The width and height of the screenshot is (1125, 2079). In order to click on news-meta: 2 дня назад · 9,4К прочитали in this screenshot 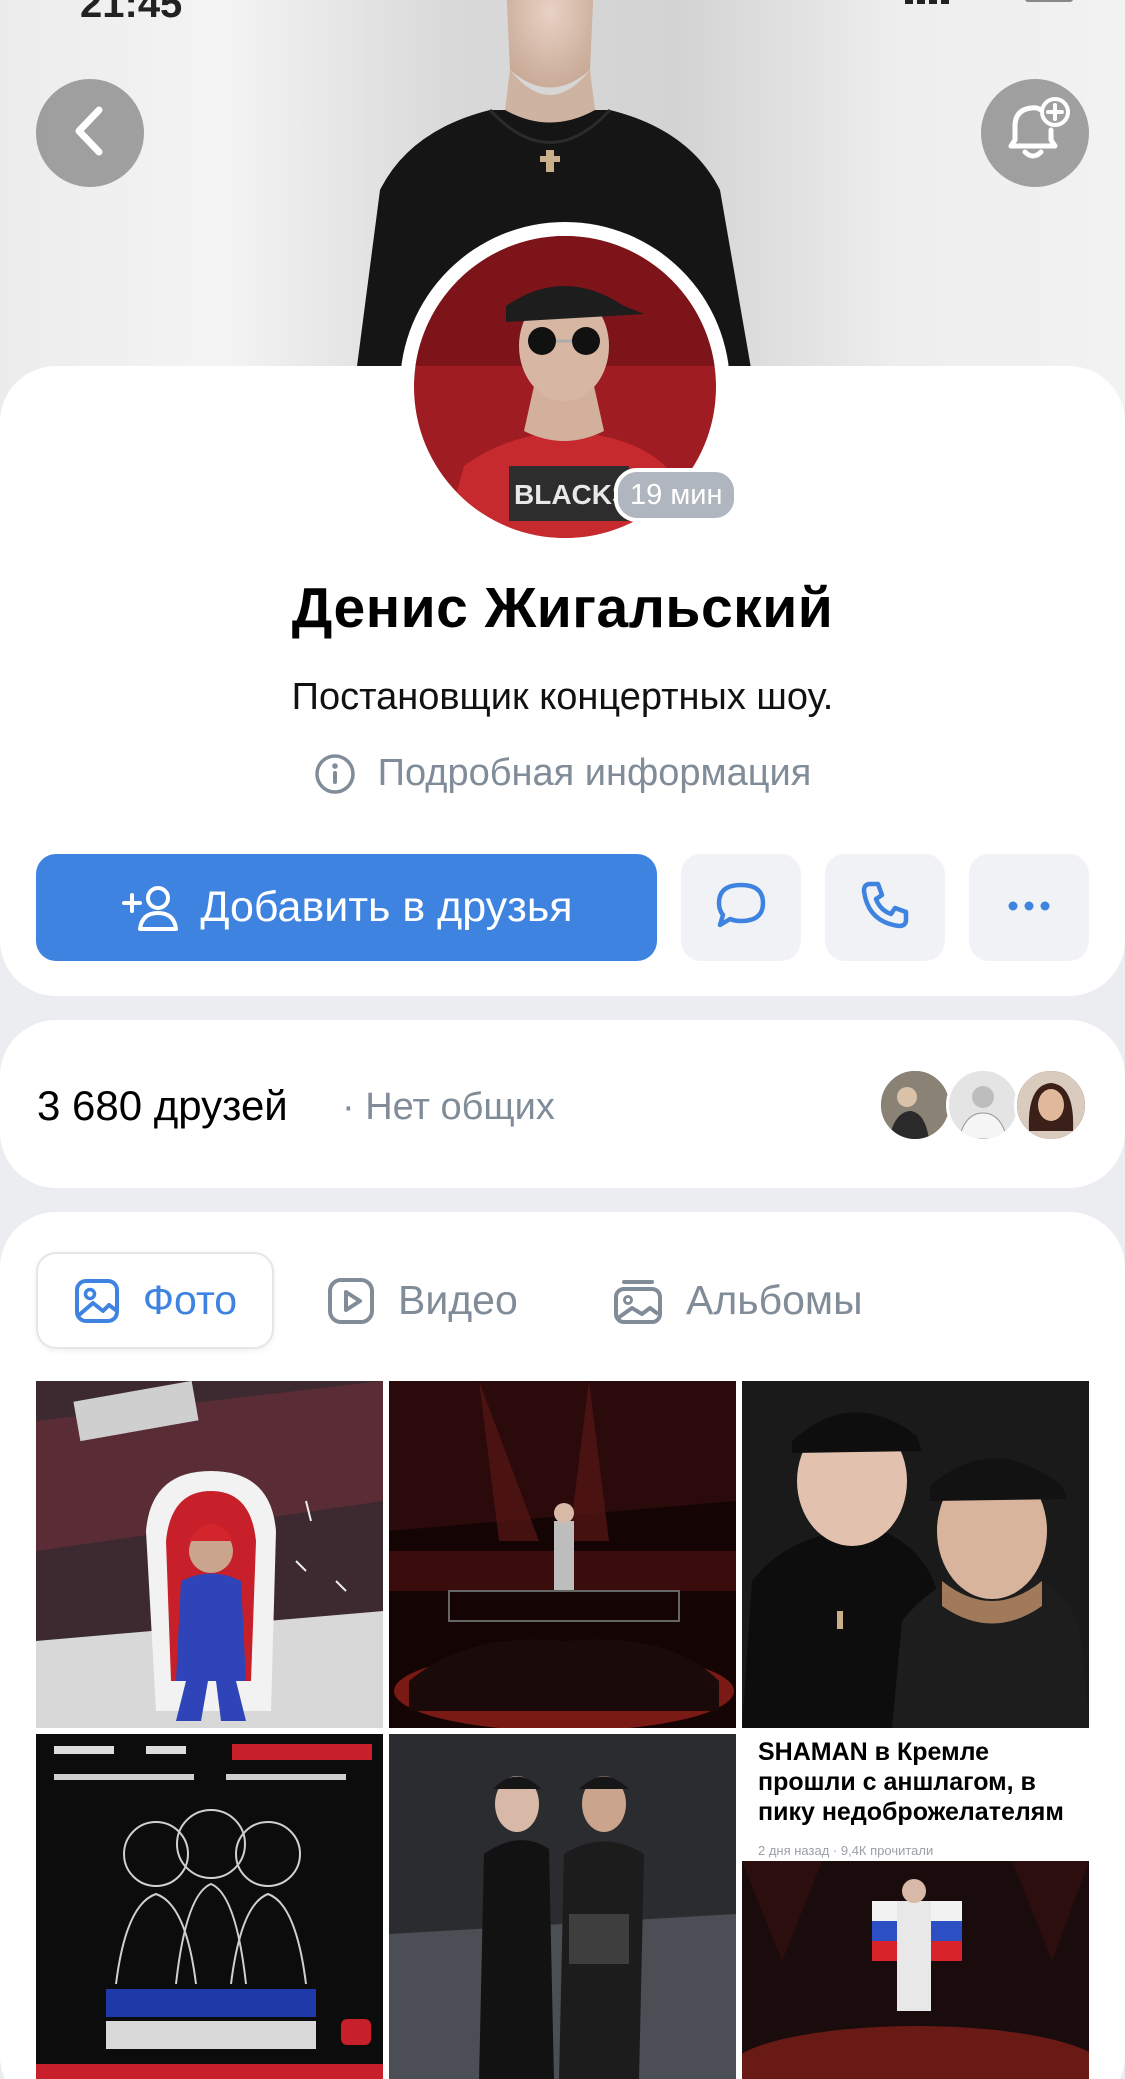, I will do `click(846, 1850)`.